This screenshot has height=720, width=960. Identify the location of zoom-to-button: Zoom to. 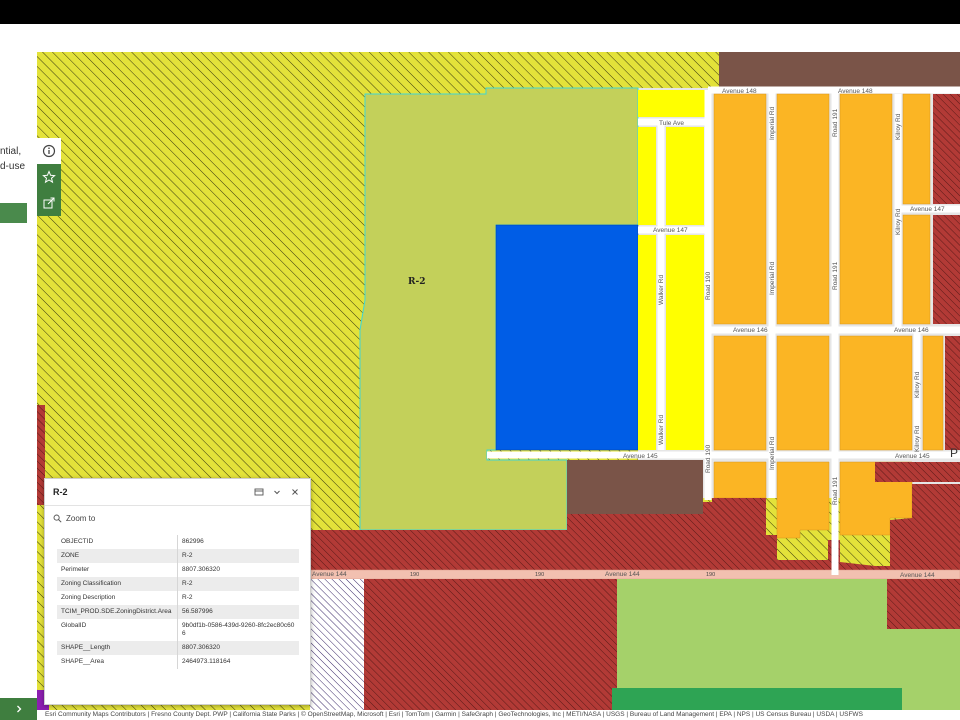
(177, 518).